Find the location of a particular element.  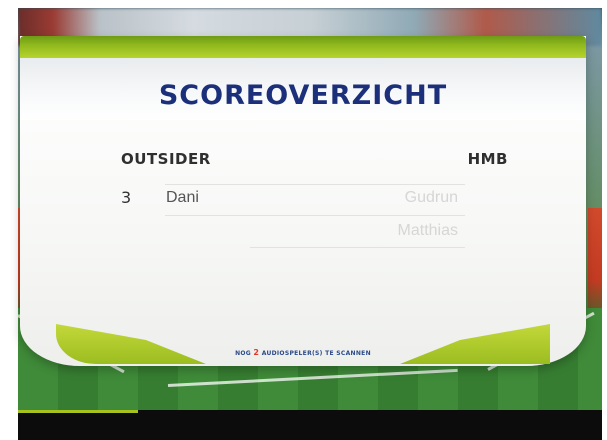

team-left-score: 3 is located at coordinates (126, 197).